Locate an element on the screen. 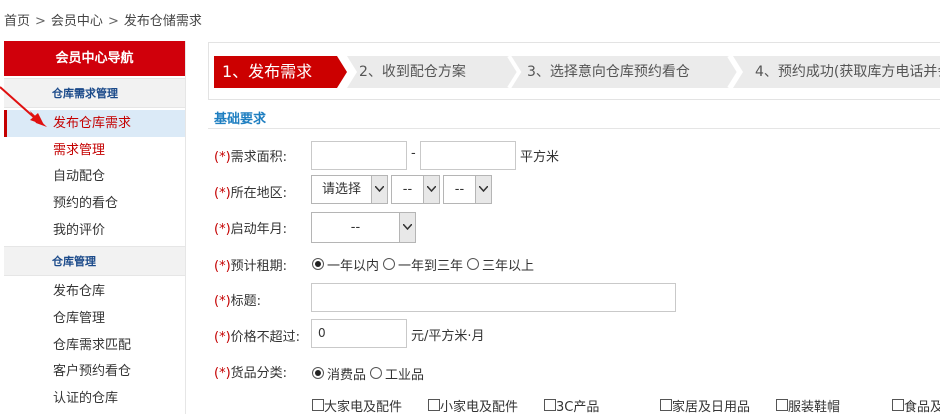 Image resolution: width=940 pixels, height=415 pixels. step-2: 2、收到配仓方案 is located at coordinates (412, 72).